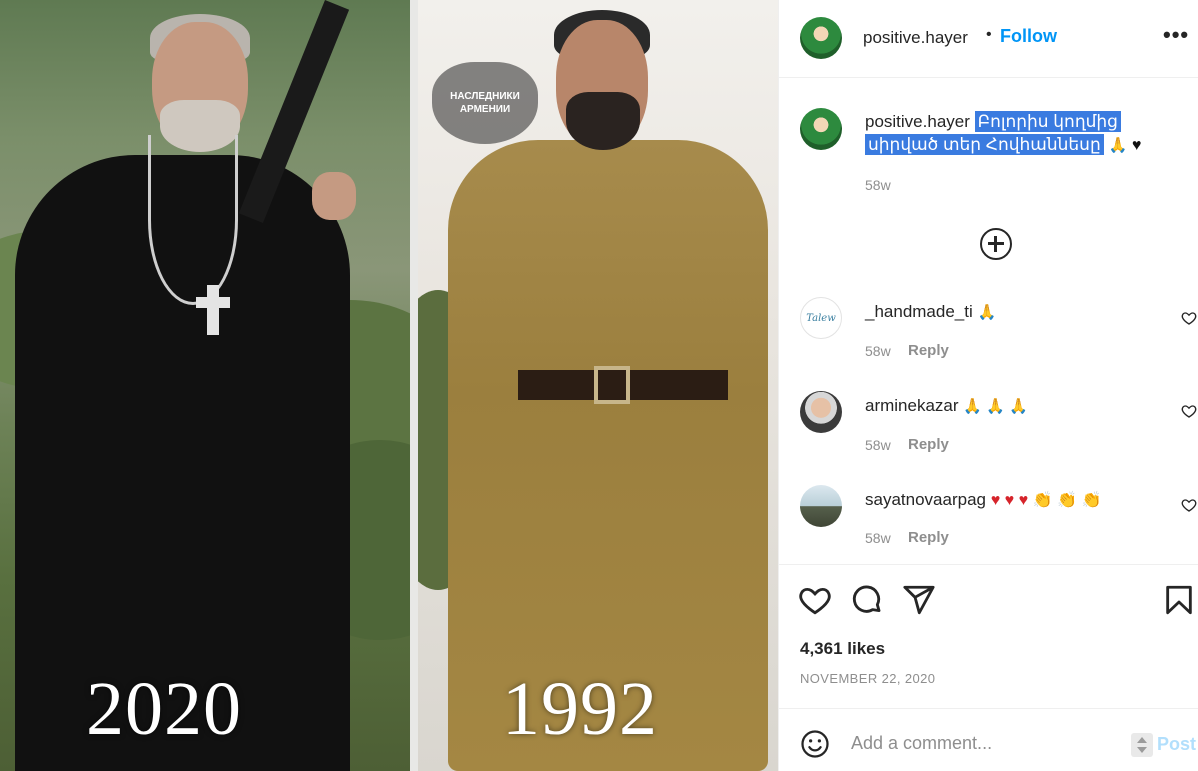 The height and width of the screenshot is (771, 1198). What do you see at coordinates (1028, 36) in the screenshot?
I see `follow-button: Follow` at bounding box center [1028, 36].